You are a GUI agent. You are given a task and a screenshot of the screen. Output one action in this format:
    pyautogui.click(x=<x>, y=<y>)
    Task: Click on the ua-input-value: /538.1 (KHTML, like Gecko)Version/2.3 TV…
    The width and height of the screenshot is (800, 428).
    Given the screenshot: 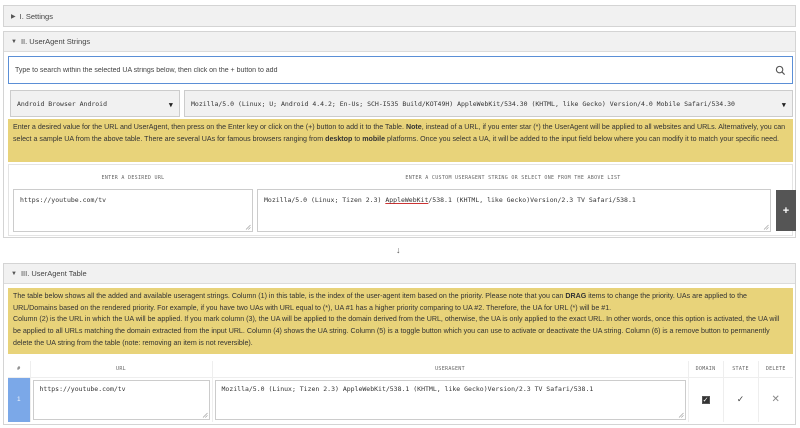 What is the action you would take?
    pyautogui.click(x=532, y=200)
    